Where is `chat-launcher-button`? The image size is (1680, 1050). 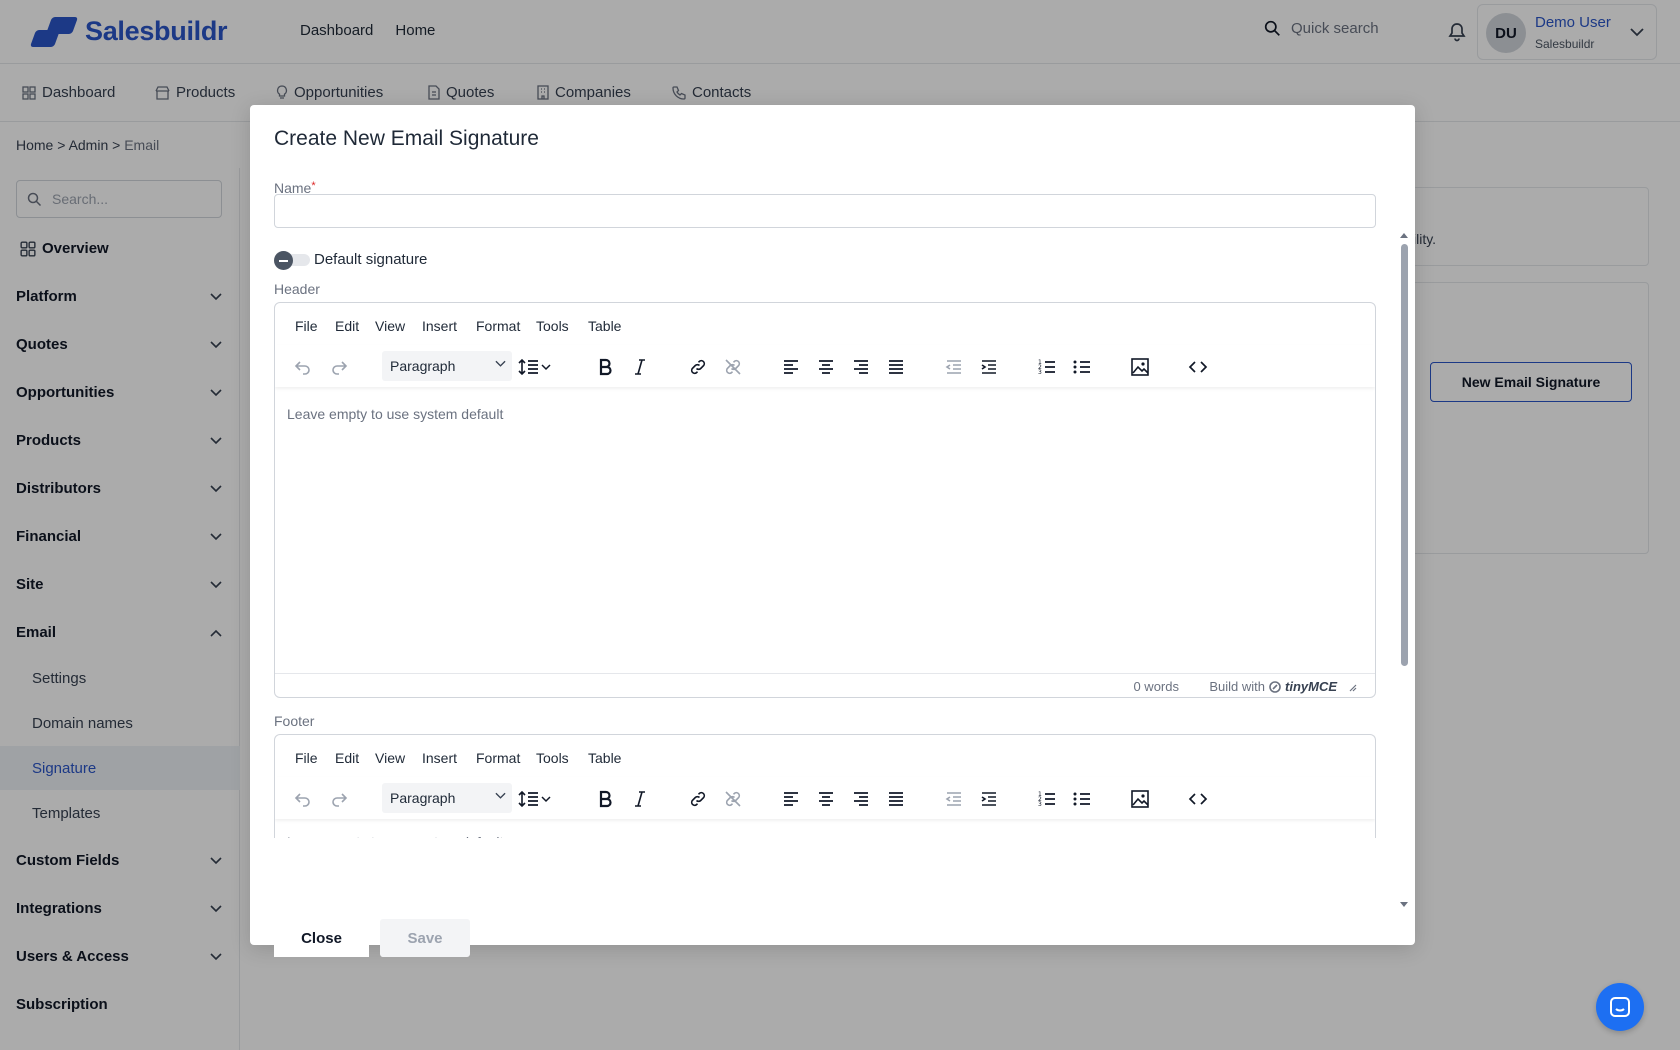 chat-launcher-button is located at coordinates (1620, 1007).